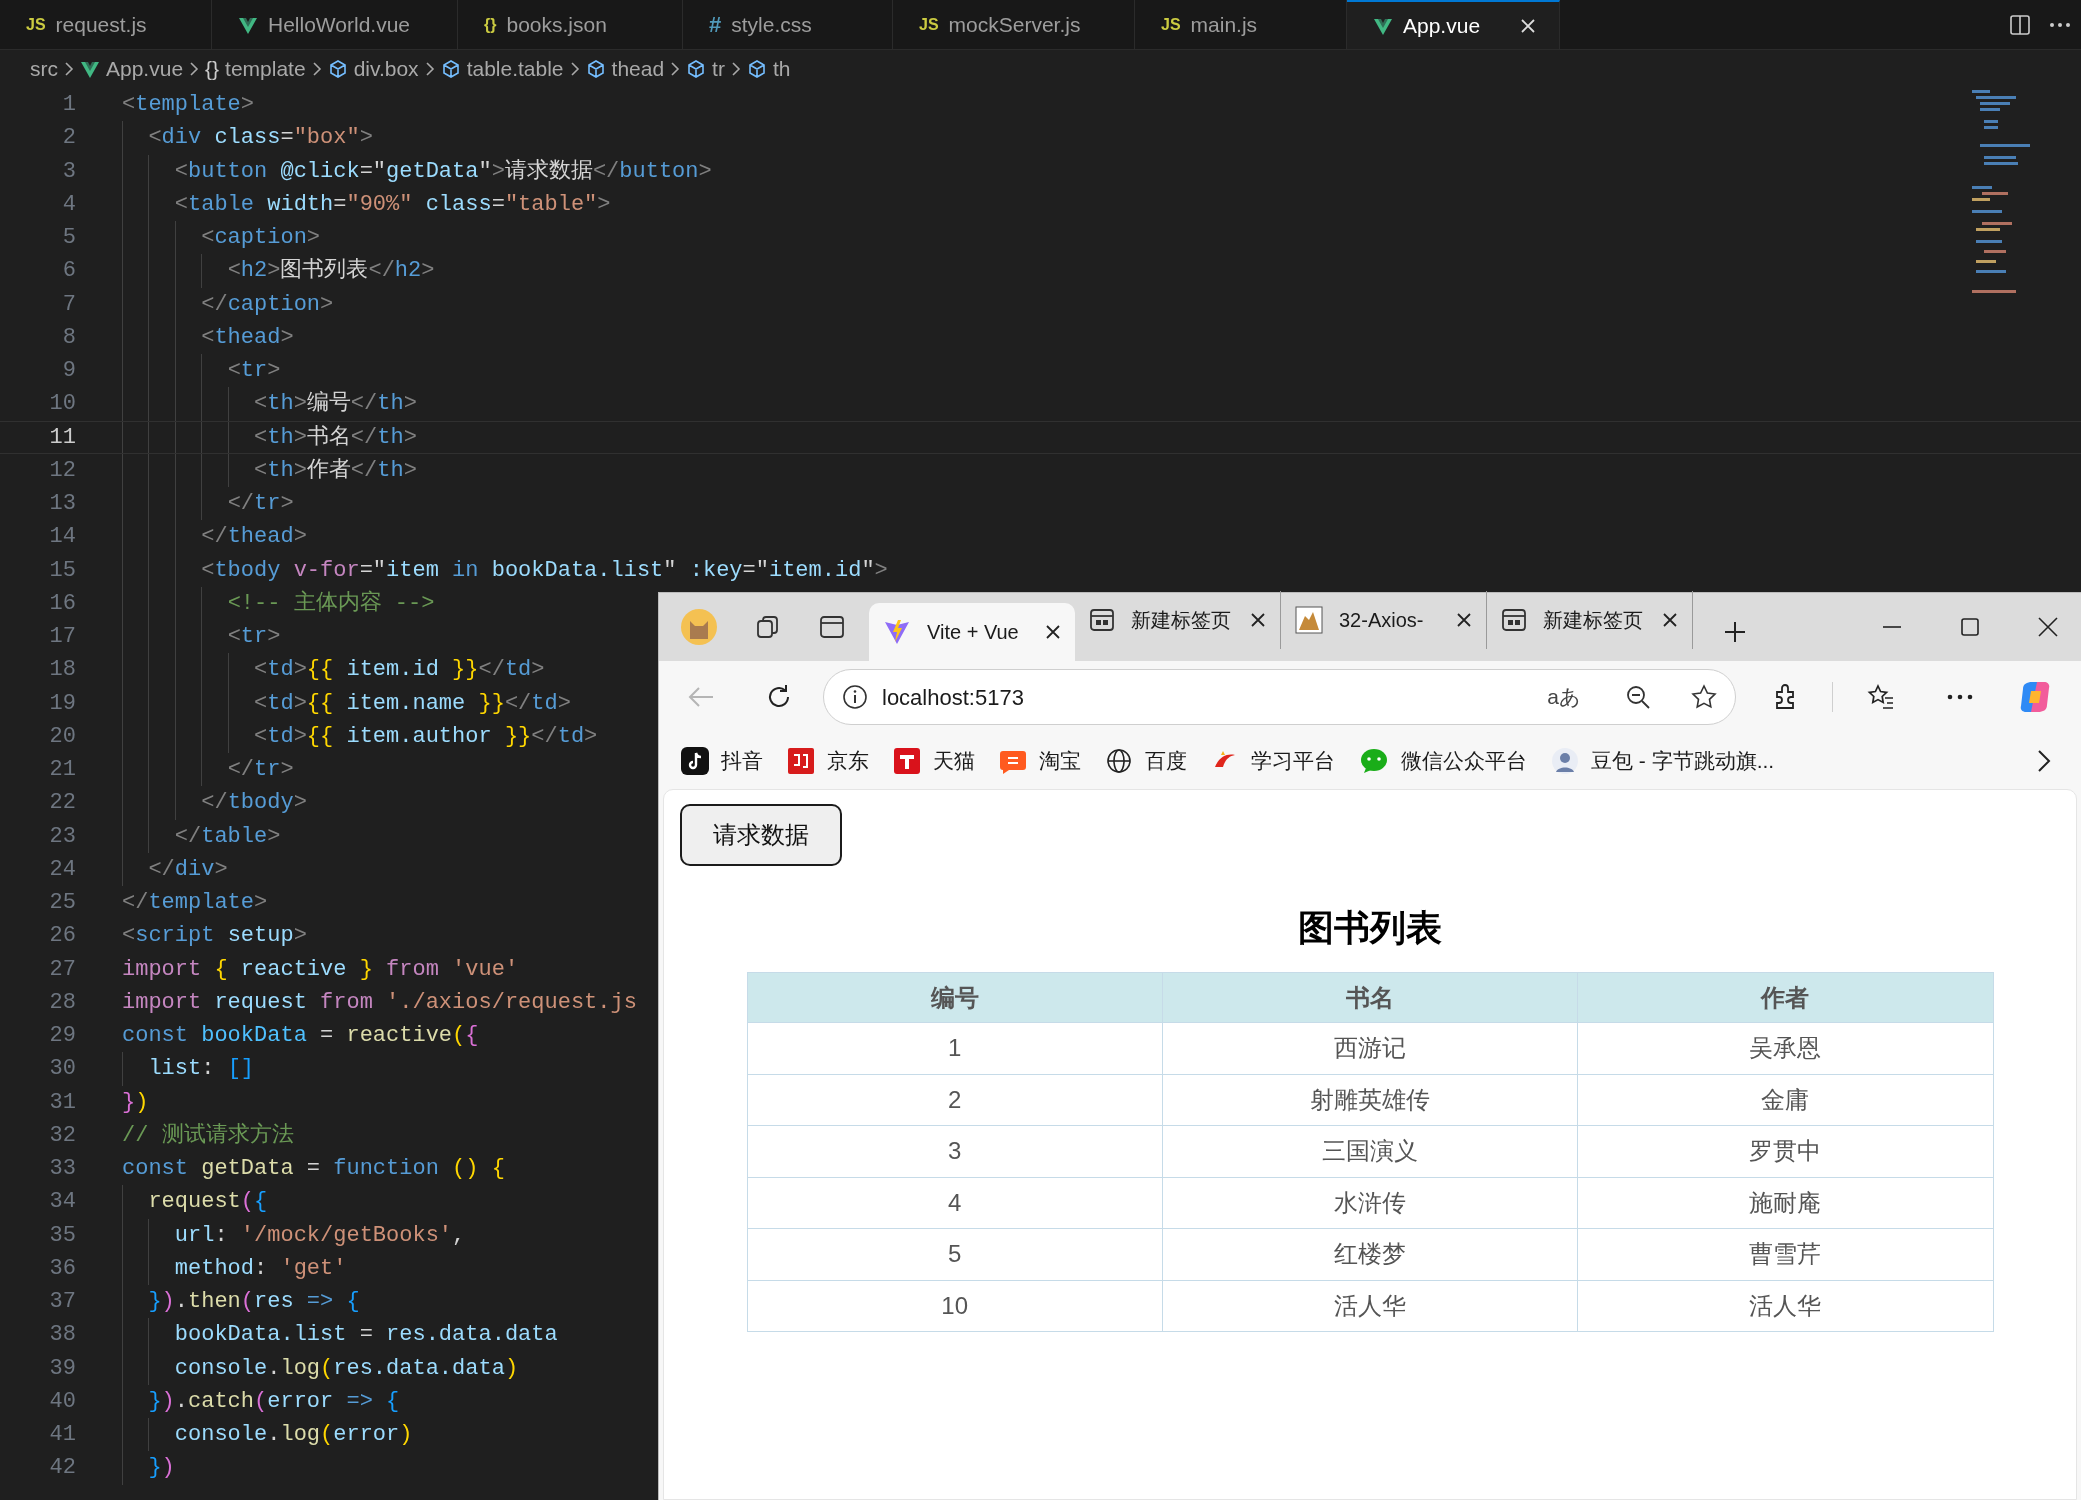 The image size is (2081, 1500). Describe the element at coordinates (955, 1048) in the screenshot. I see `table-cell: 1` at that location.